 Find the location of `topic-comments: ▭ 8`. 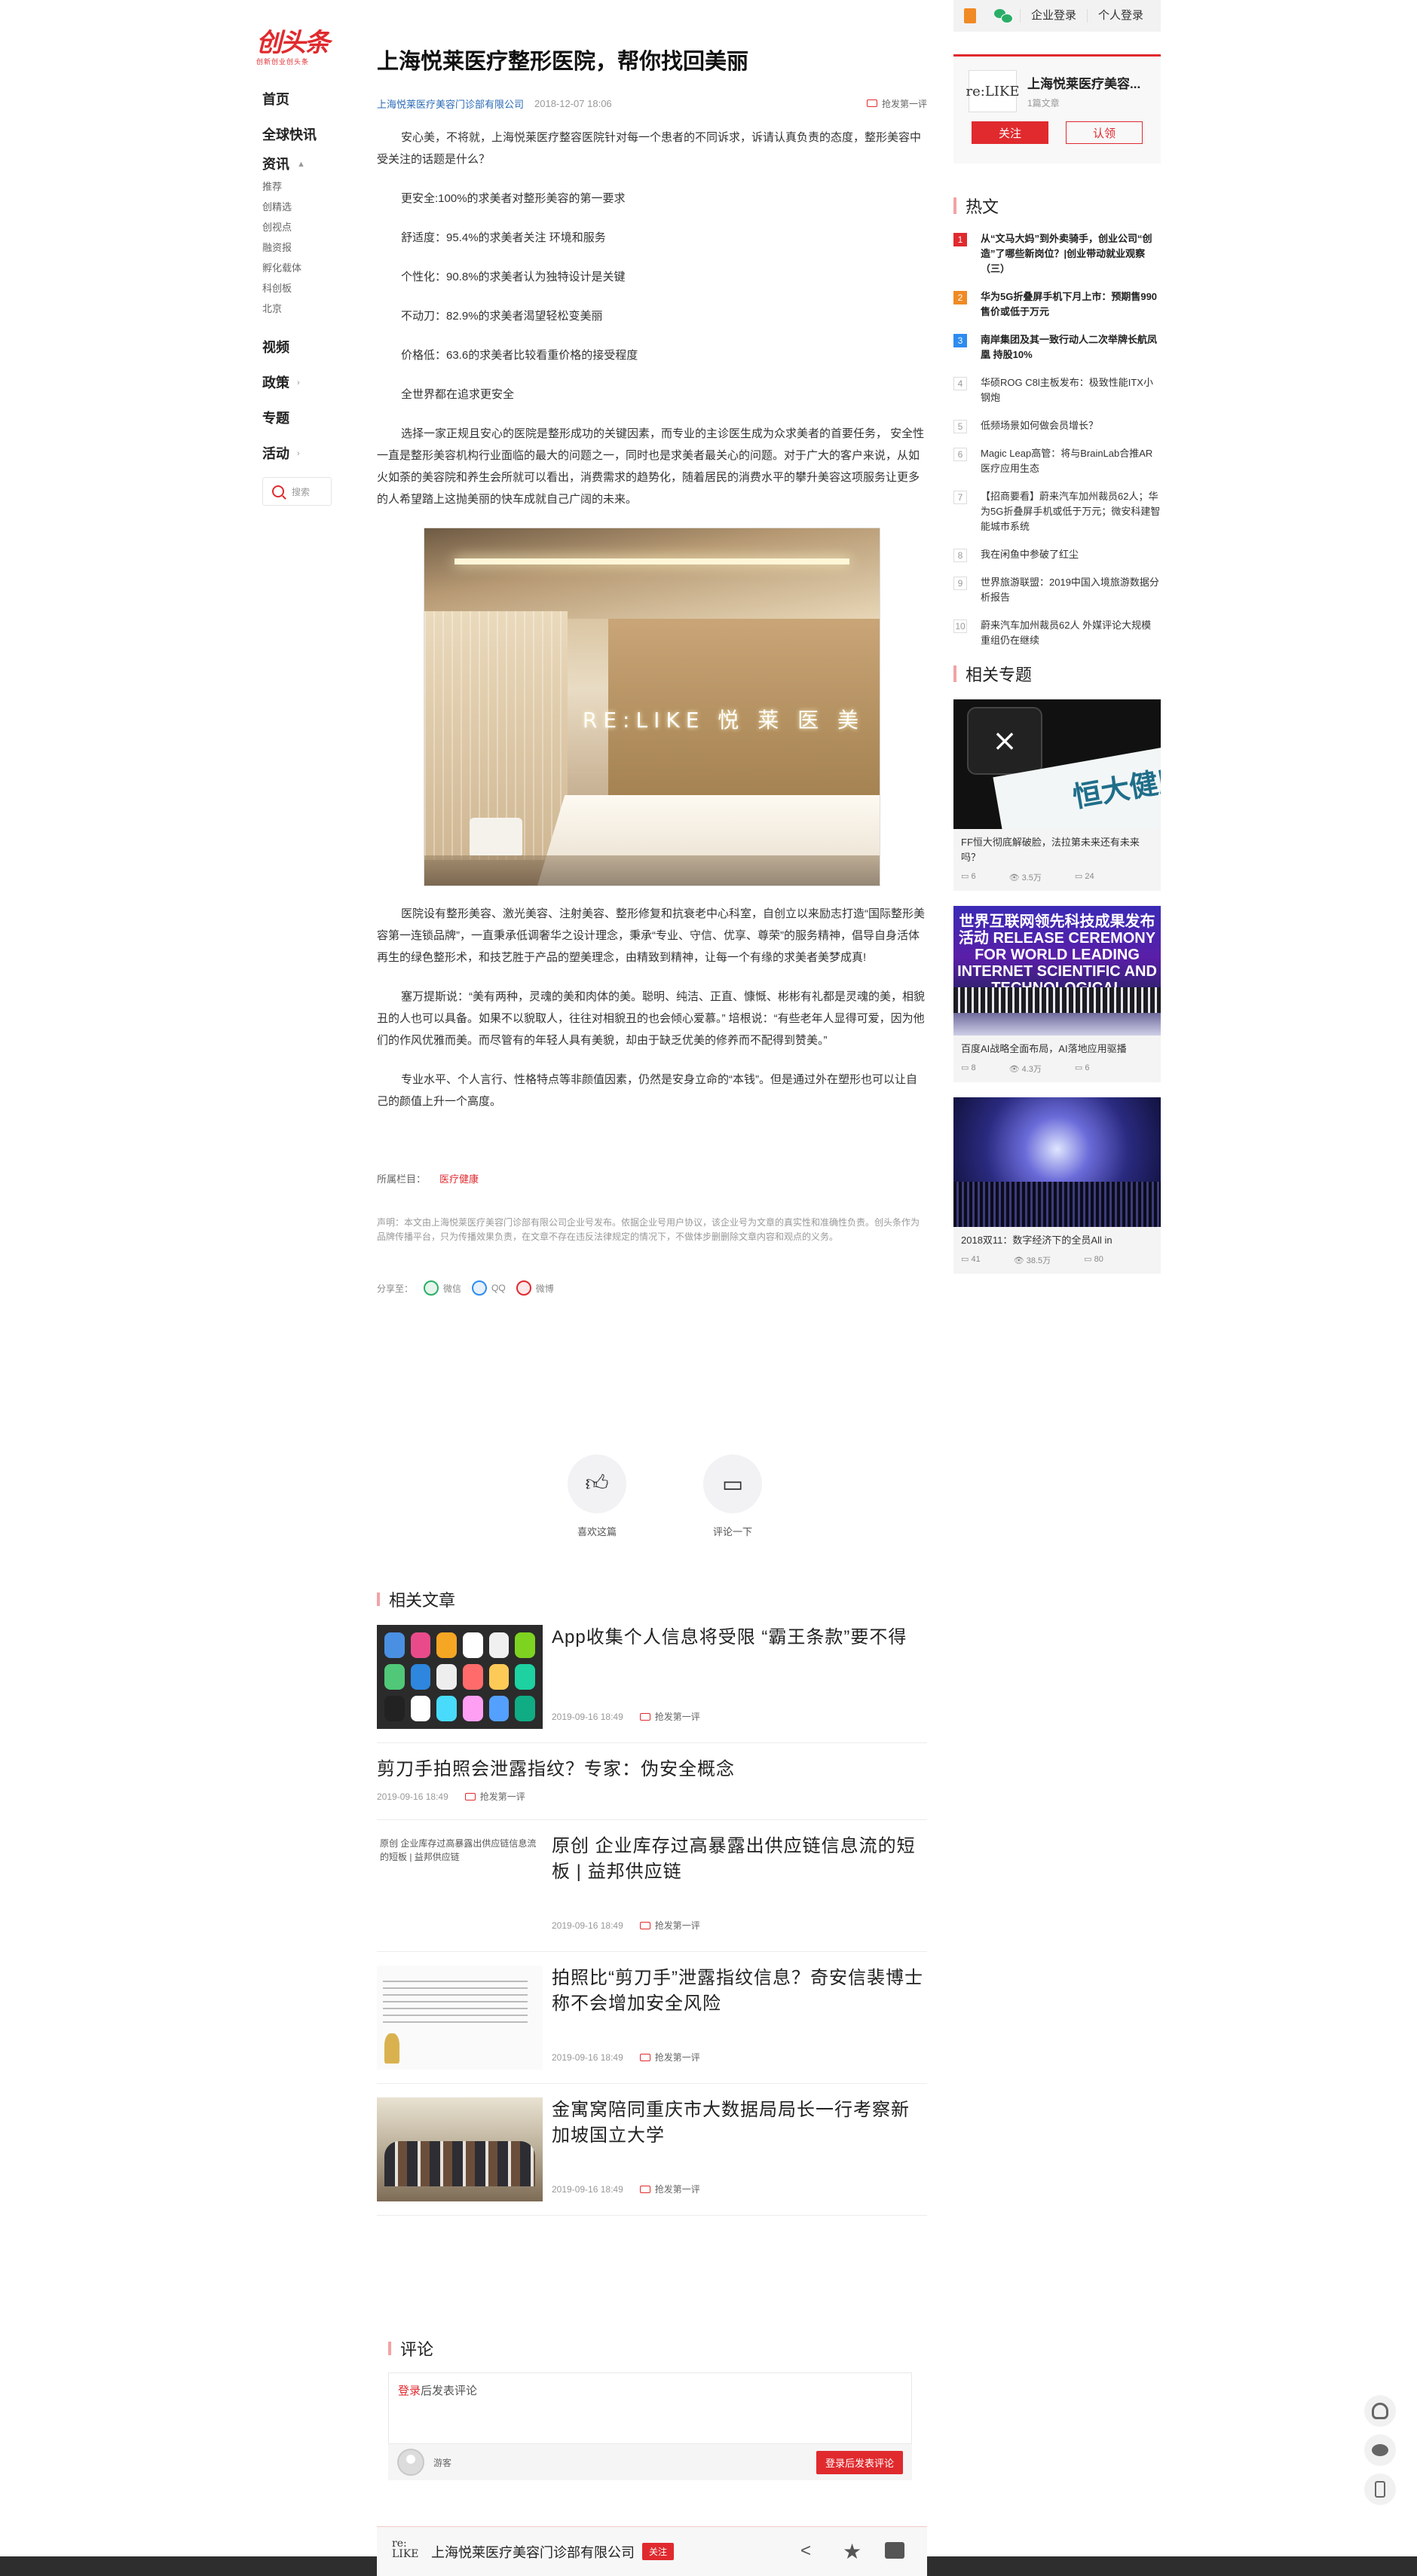

topic-comments: ▭ 8 is located at coordinates (968, 1067).